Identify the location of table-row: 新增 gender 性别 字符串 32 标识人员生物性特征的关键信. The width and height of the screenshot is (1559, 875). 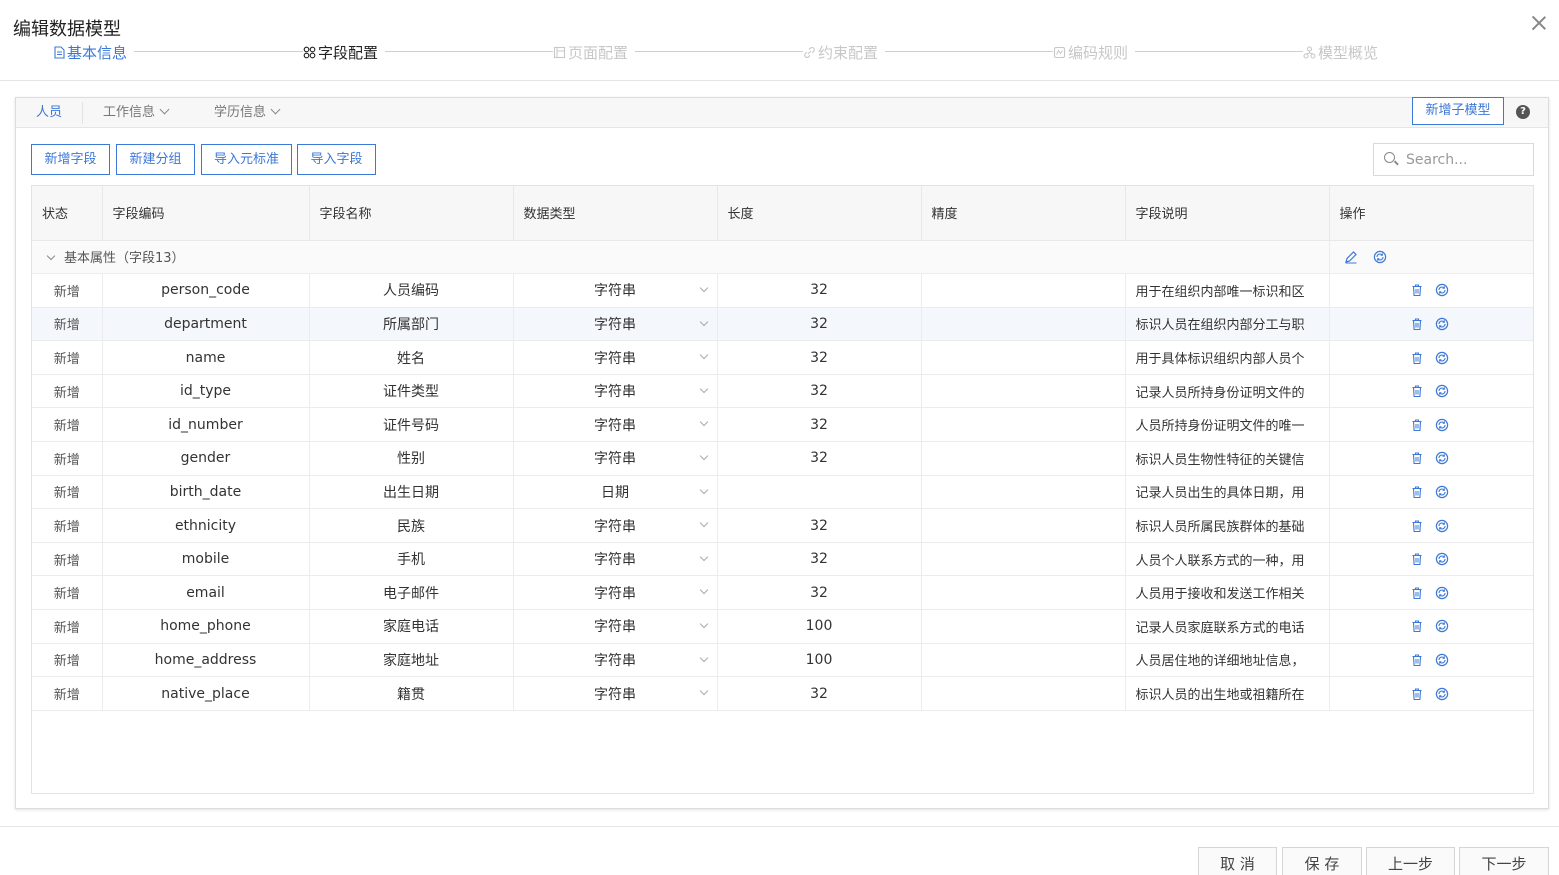
(782, 458).